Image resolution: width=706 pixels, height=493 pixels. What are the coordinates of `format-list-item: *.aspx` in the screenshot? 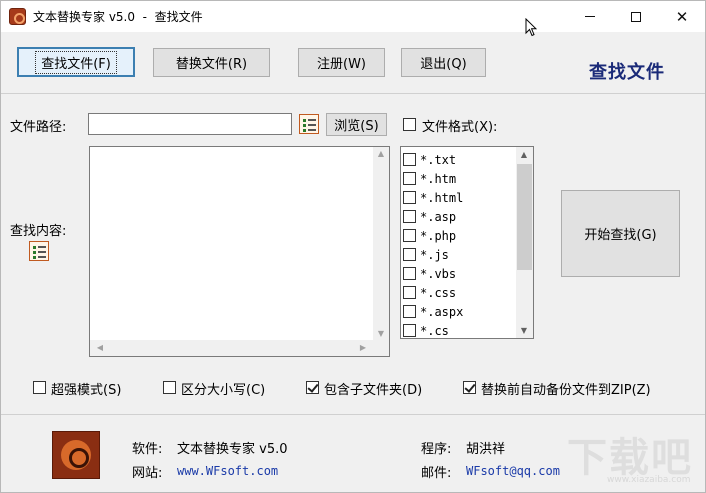 It's located at (433, 311).